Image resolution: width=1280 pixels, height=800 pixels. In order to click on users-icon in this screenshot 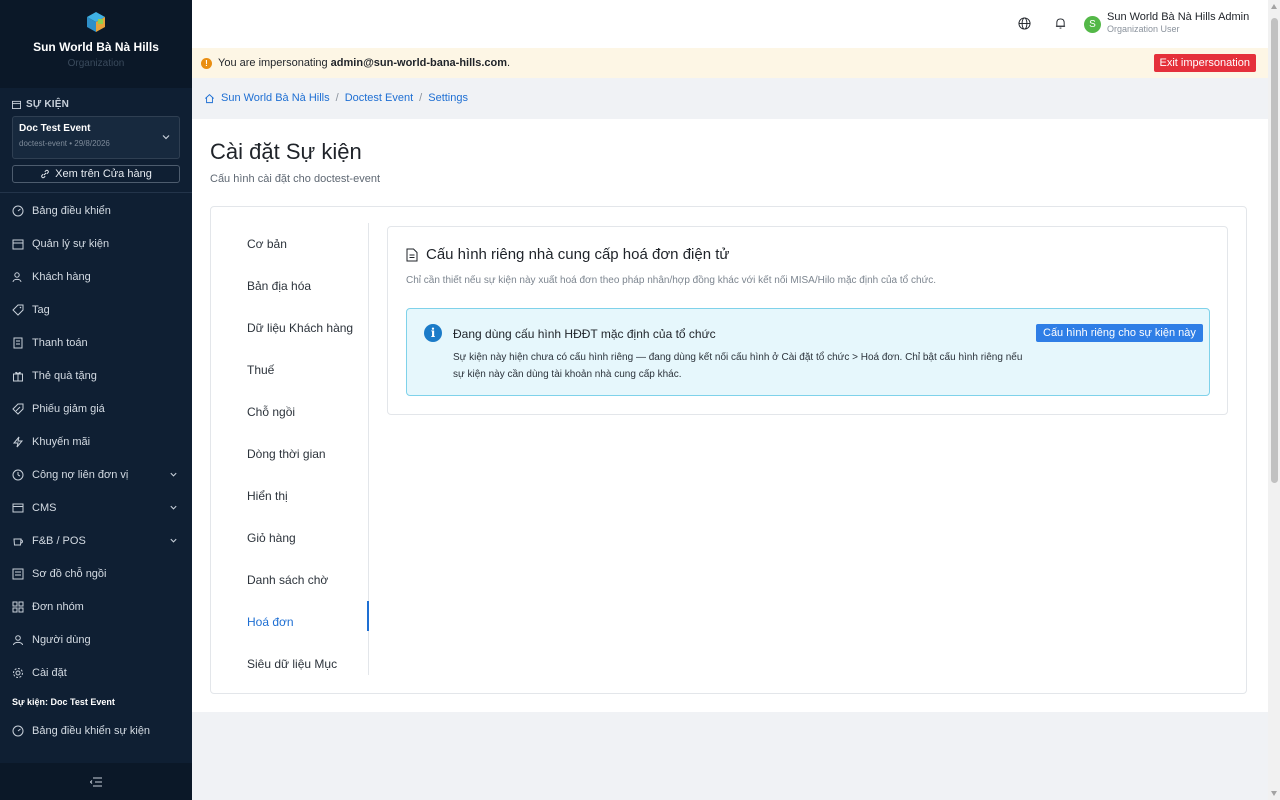, I will do `click(17, 276)`.